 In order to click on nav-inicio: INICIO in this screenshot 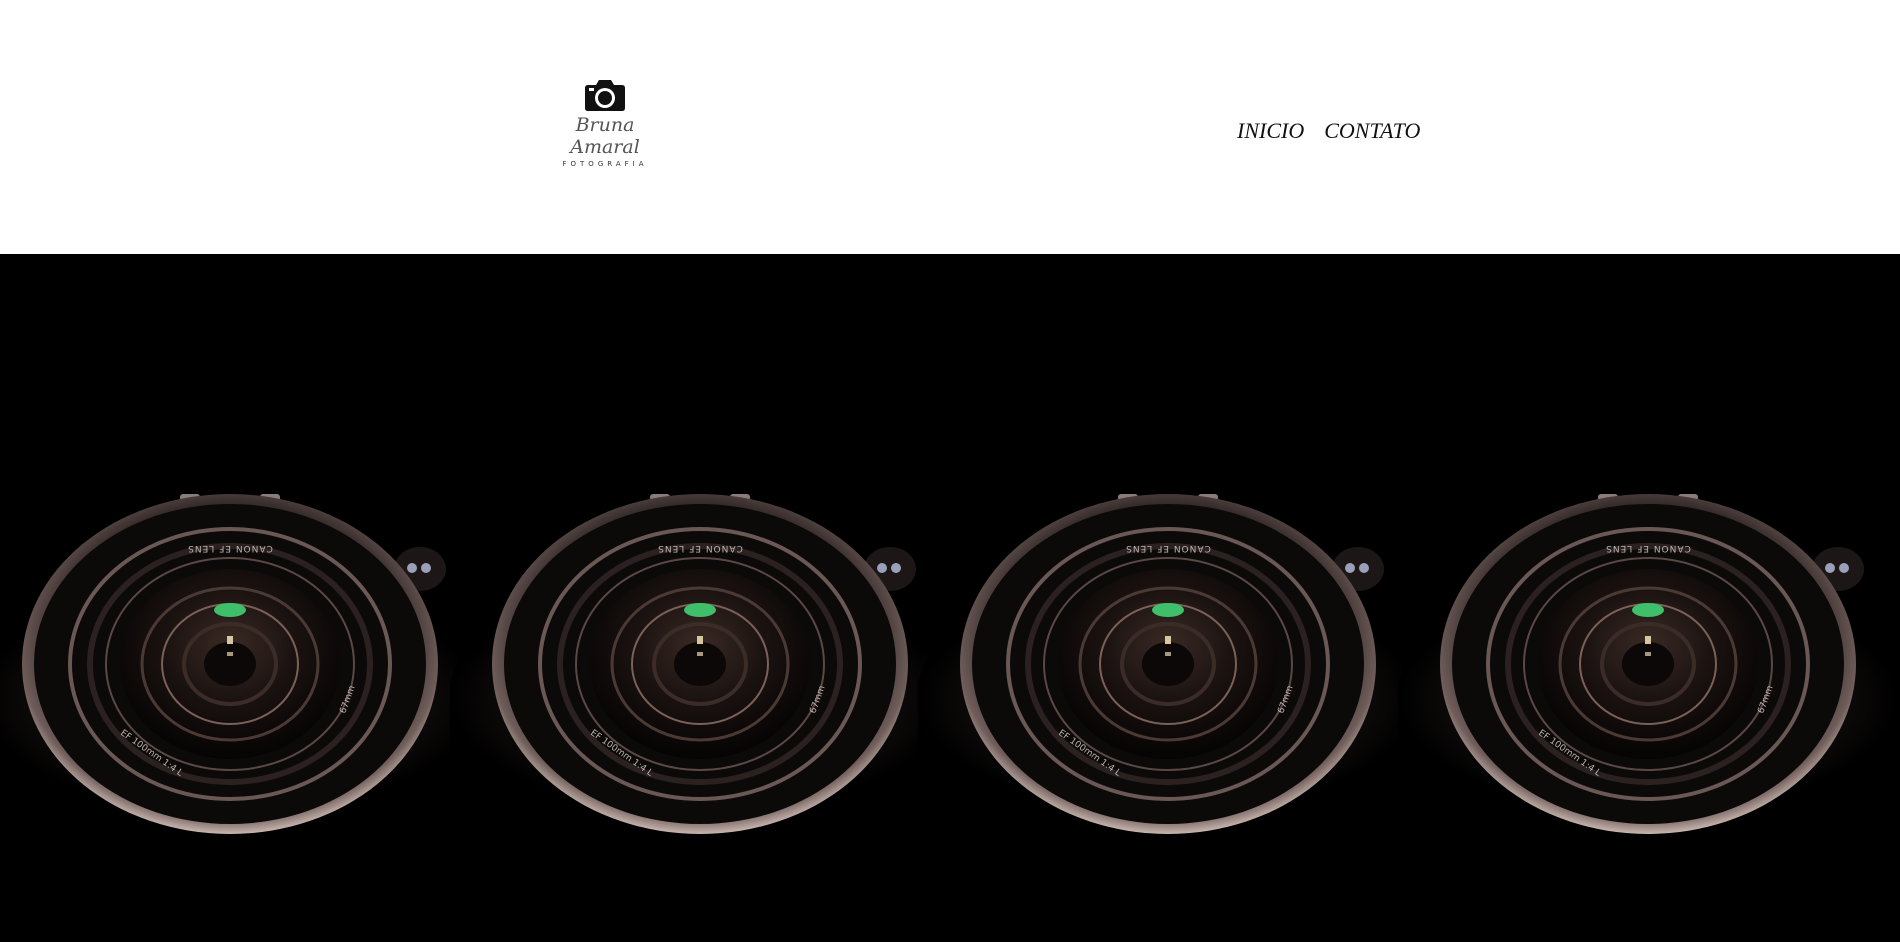, I will do `click(1270, 131)`.